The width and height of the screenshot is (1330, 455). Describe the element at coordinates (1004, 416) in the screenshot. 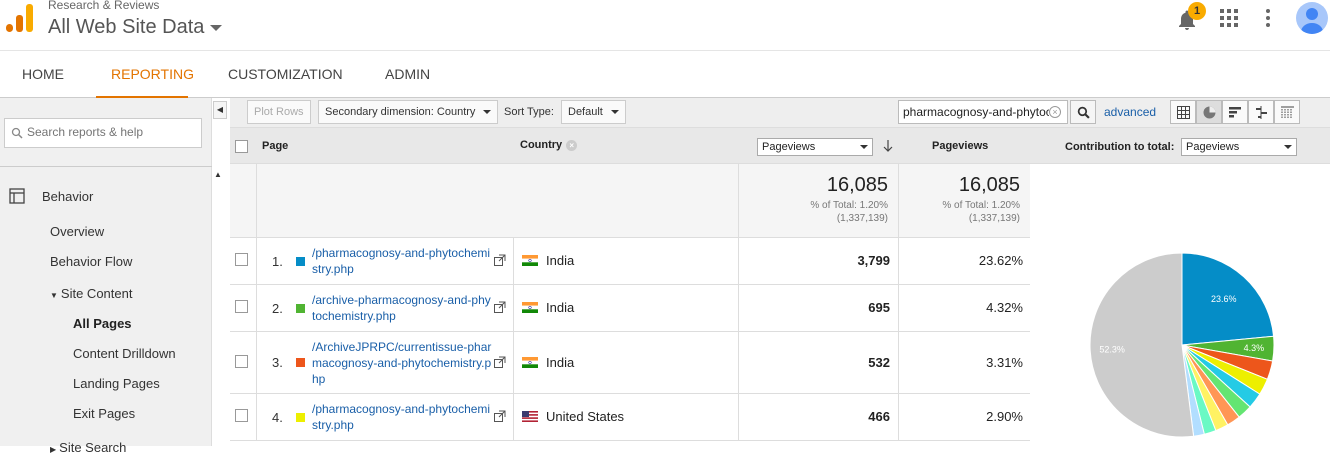

I see `percent-value: 2.90%` at that location.